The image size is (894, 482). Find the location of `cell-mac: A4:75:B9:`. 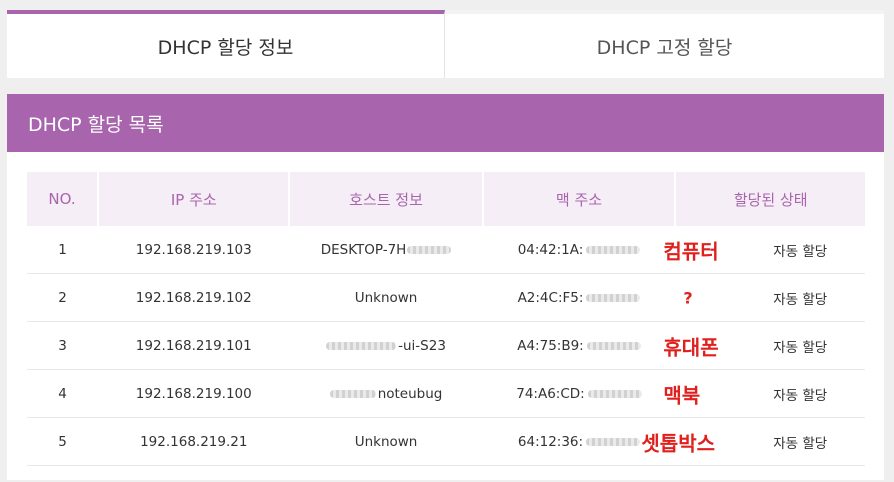

cell-mac: A4:75:B9: is located at coordinates (579, 345).